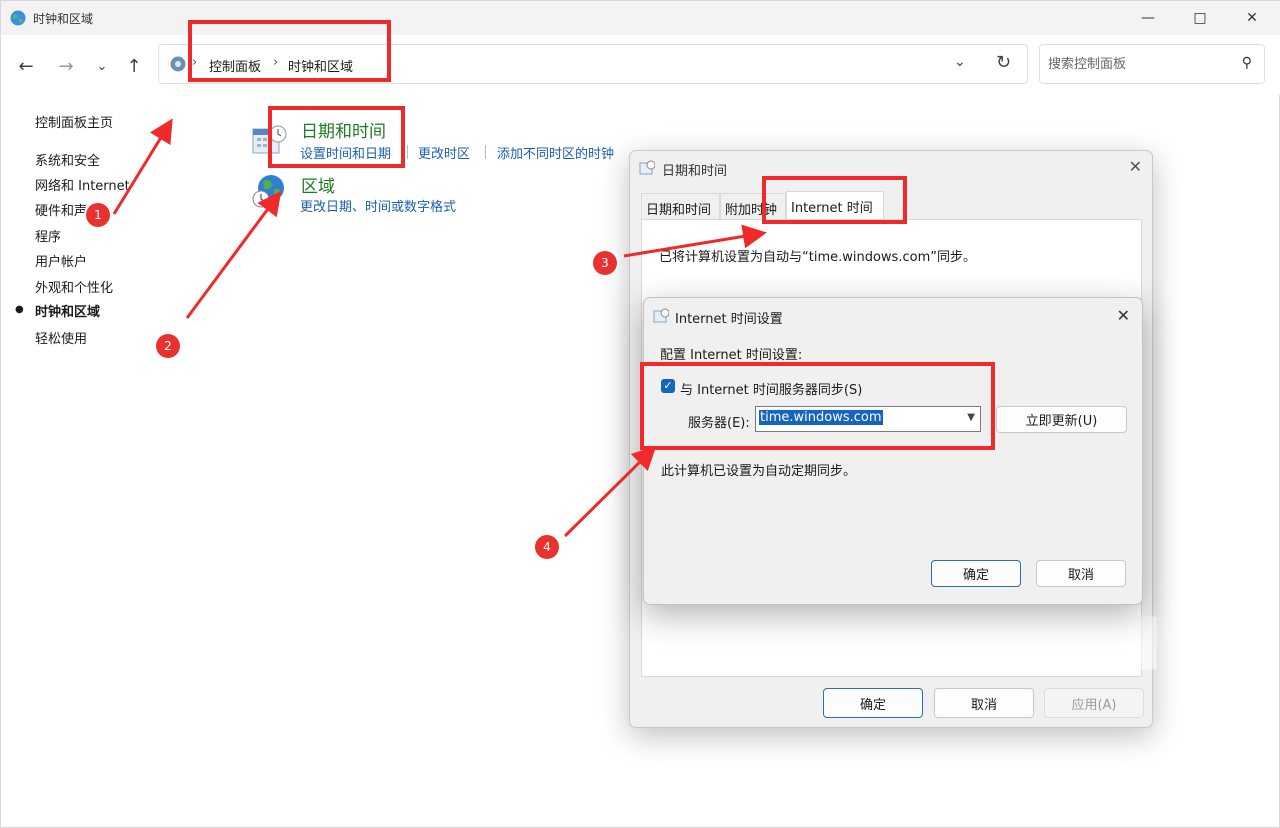 The height and width of the screenshot is (828, 1280). What do you see at coordinates (661, 315) in the screenshot?
I see `internet-time-dialog-icon` at bounding box center [661, 315].